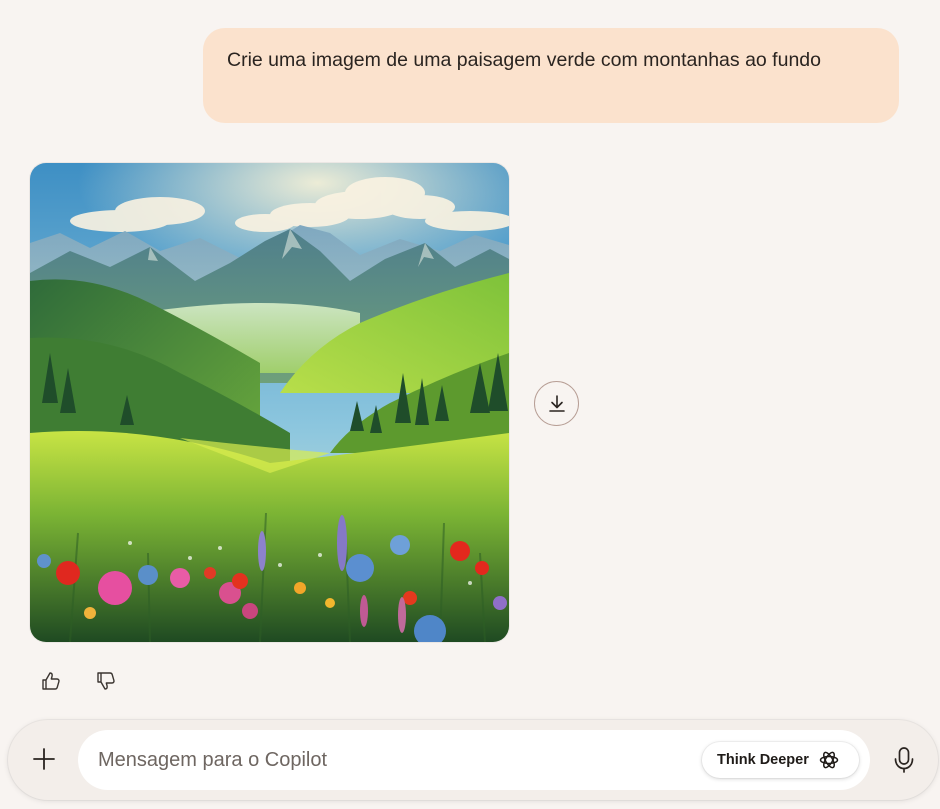  What do you see at coordinates (763, 760) in the screenshot?
I see `think-deeper-label: Think Deeper` at bounding box center [763, 760].